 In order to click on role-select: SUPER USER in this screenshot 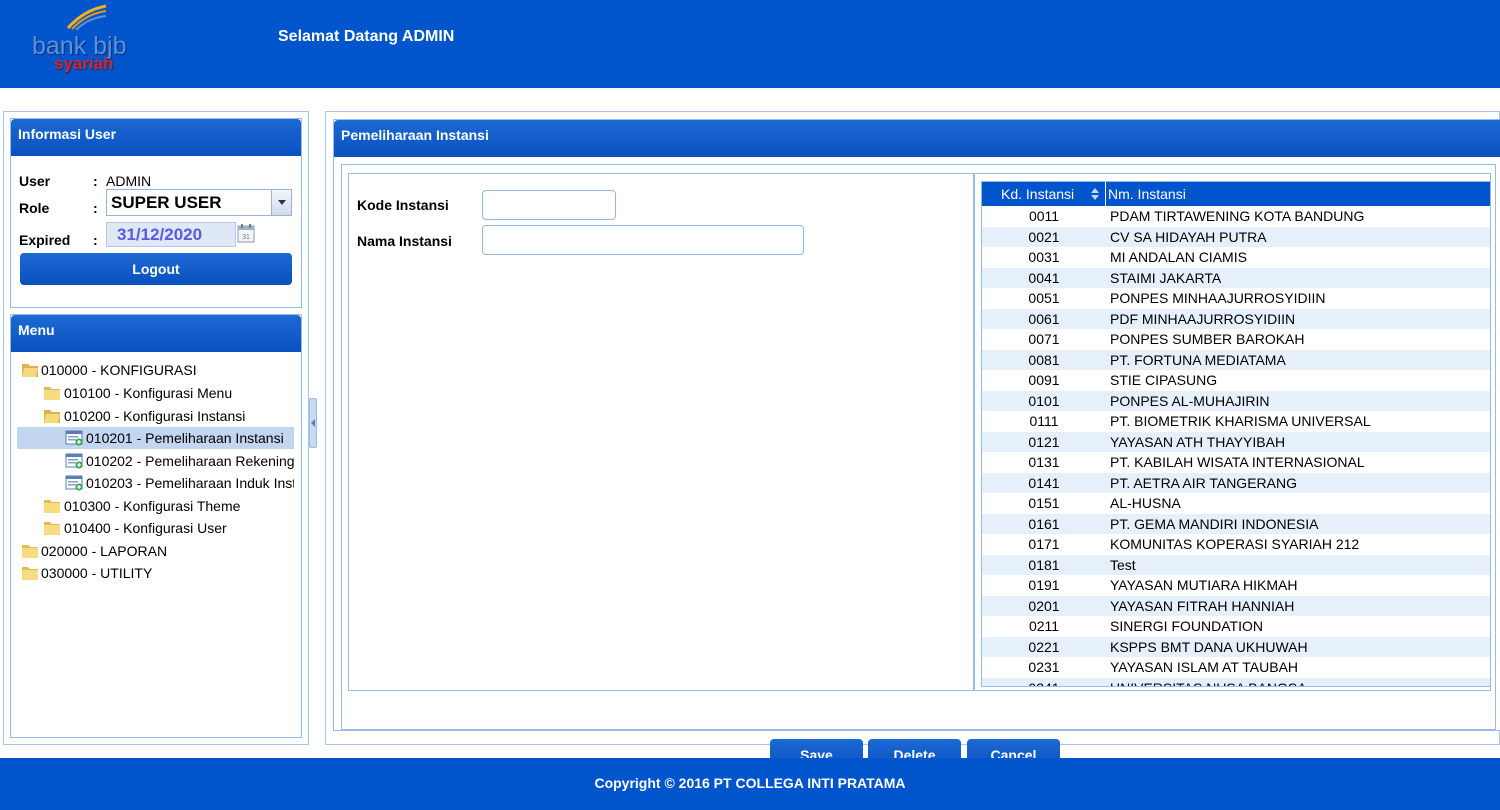, I will do `click(199, 202)`.